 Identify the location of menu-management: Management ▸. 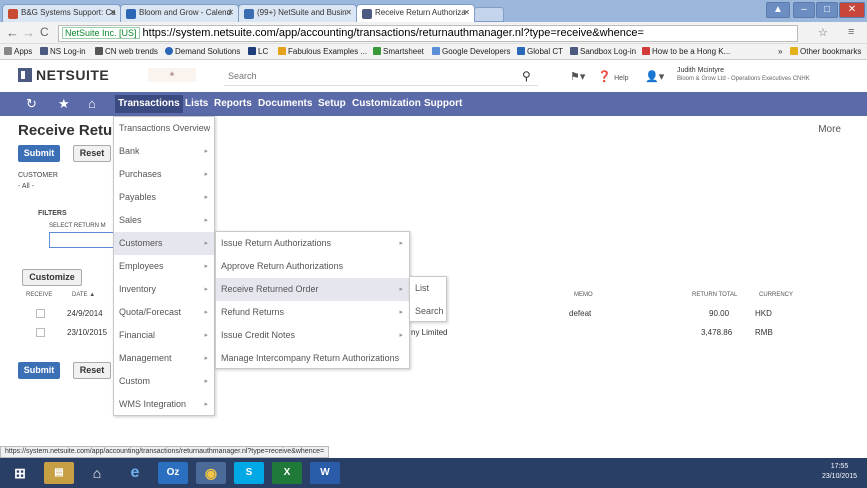
(164, 358).